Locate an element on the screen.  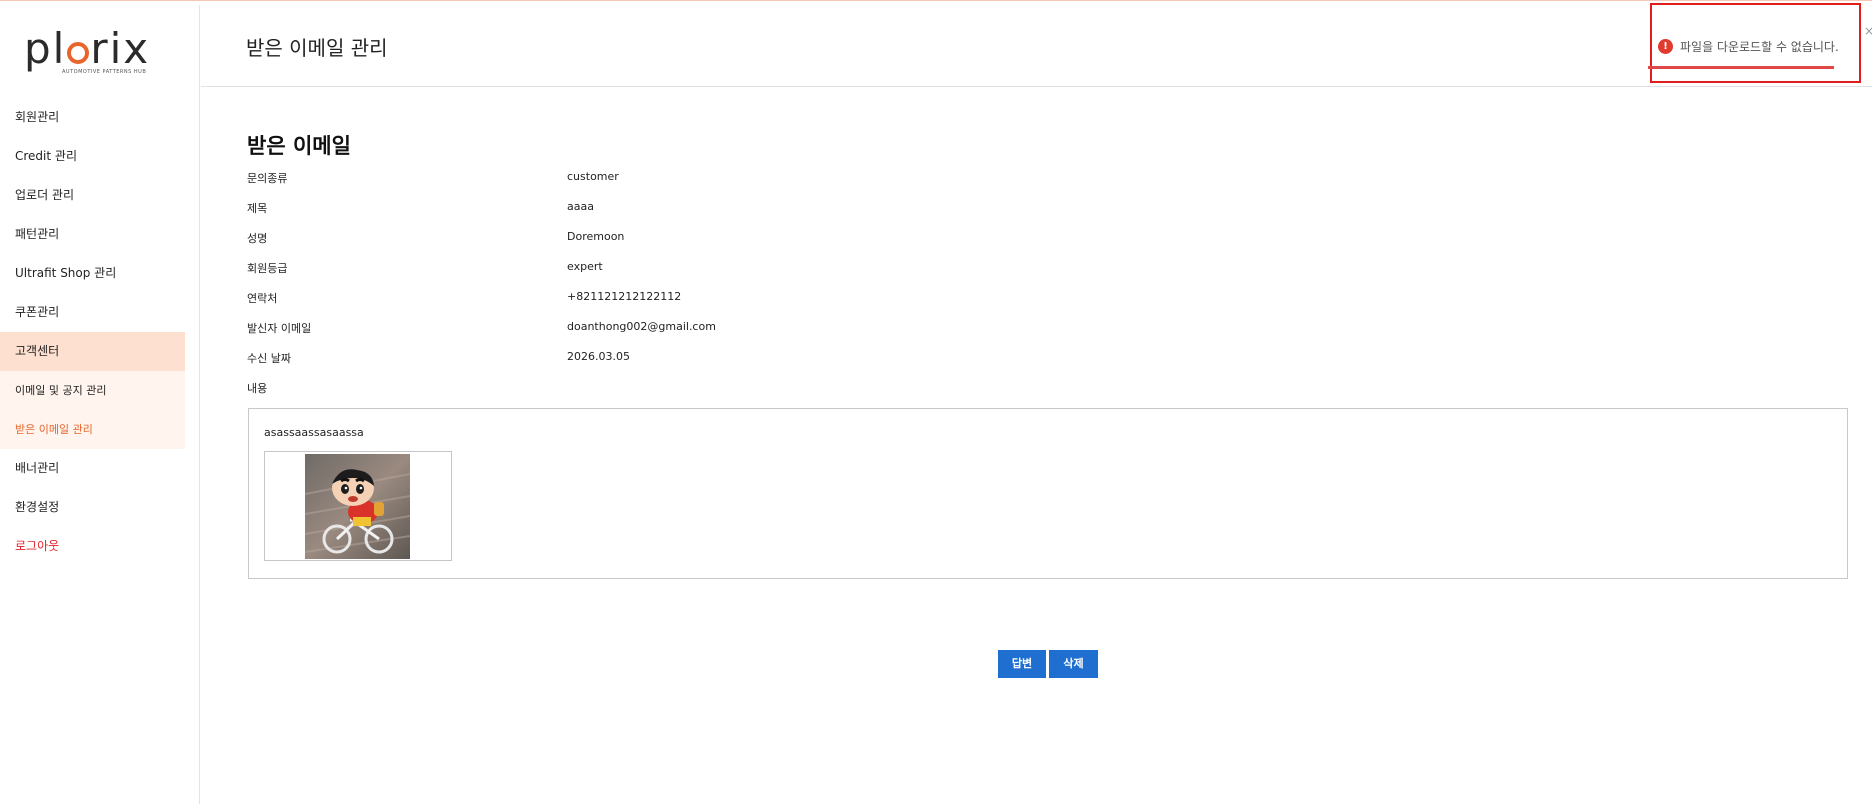
sidebar-item-settings: 환경설정 is located at coordinates (92, 507).